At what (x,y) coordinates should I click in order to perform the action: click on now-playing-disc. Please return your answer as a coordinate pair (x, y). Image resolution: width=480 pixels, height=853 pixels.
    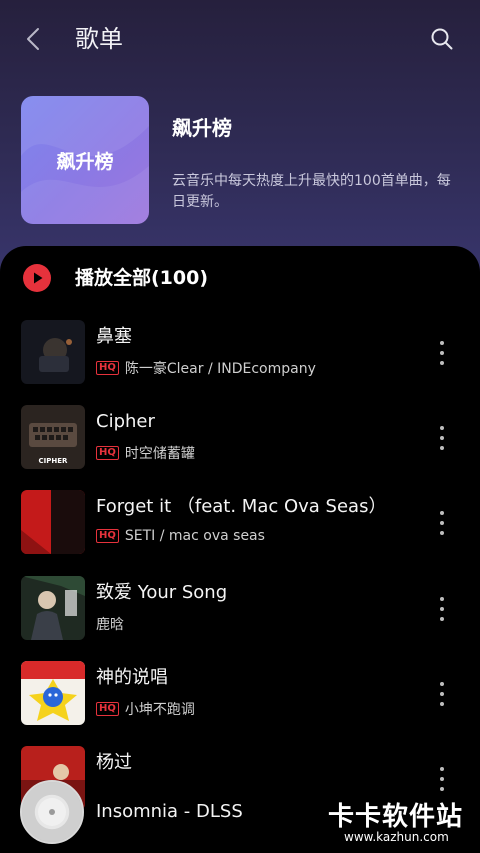
    Looking at the image, I should click on (52, 812).